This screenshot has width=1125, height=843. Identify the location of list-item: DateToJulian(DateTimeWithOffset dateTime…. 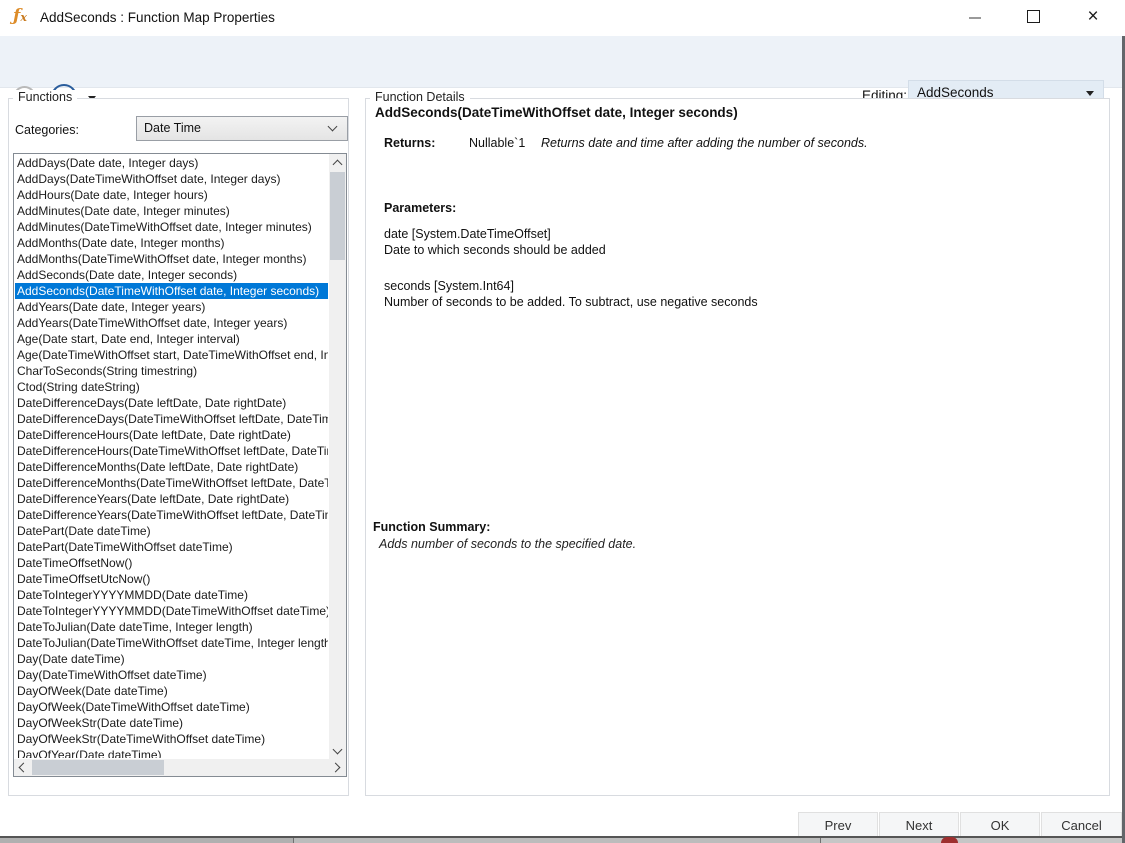
(171, 643).